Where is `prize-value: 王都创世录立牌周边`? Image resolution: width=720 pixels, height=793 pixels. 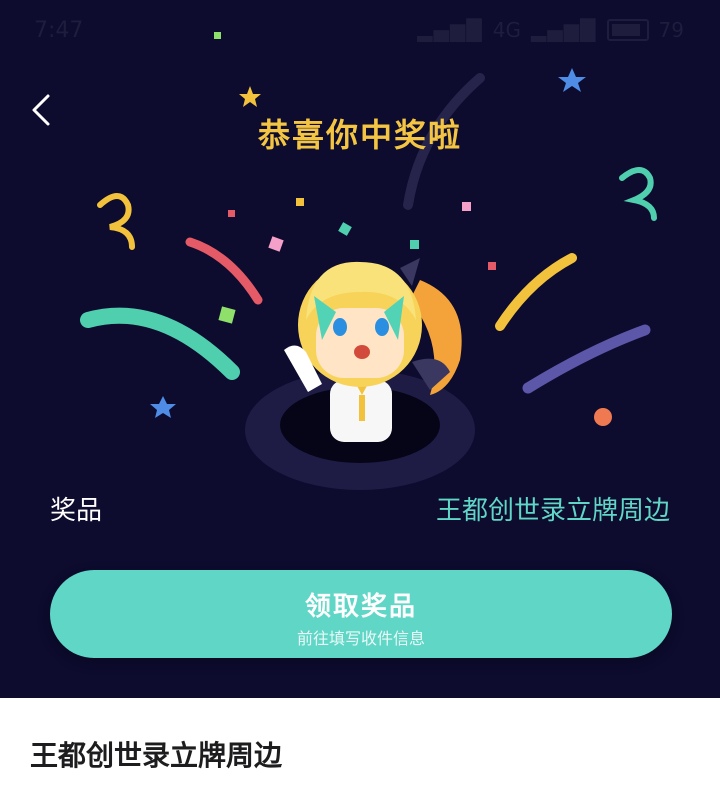
prize-value: 王都创世录立牌周边 is located at coordinates (552, 511).